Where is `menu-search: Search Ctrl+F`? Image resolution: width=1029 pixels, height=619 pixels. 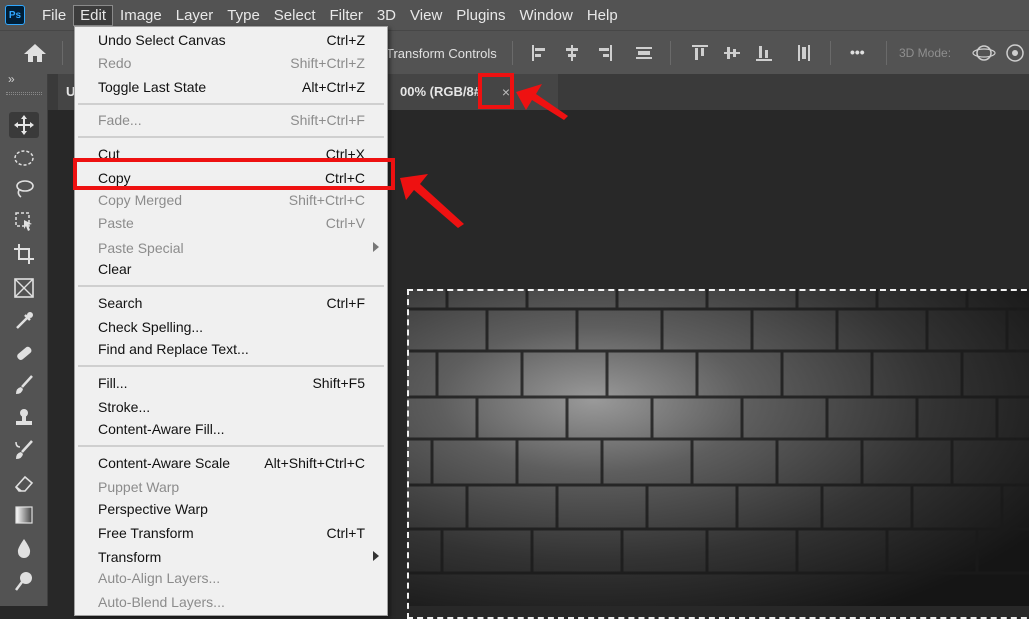 menu-search: Search Ctrl+F is located at coordinates (231, 303).